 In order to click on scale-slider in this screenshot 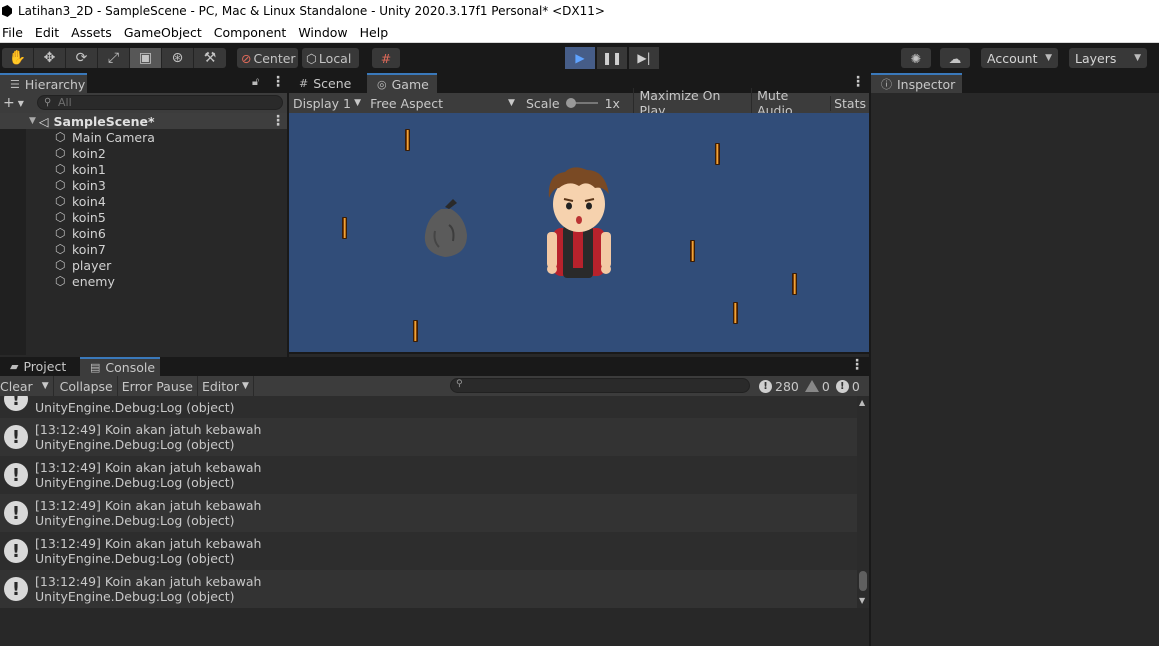, I will do `click(581, 103)`.